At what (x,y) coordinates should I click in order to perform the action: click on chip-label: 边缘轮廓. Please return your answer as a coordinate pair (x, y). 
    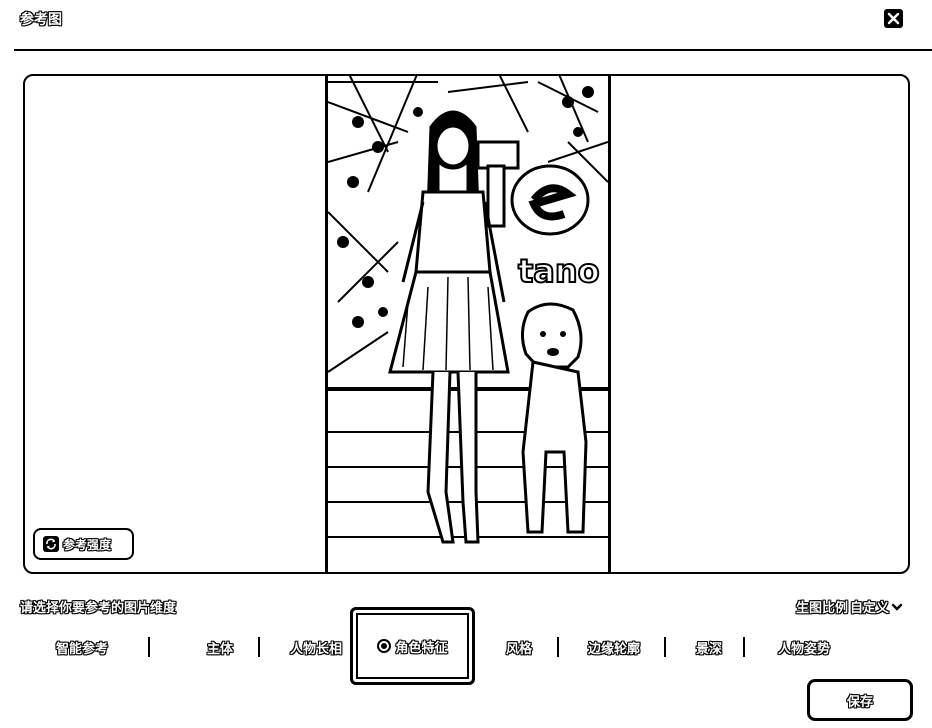
    Looking at the image, I should click on (614, 649).